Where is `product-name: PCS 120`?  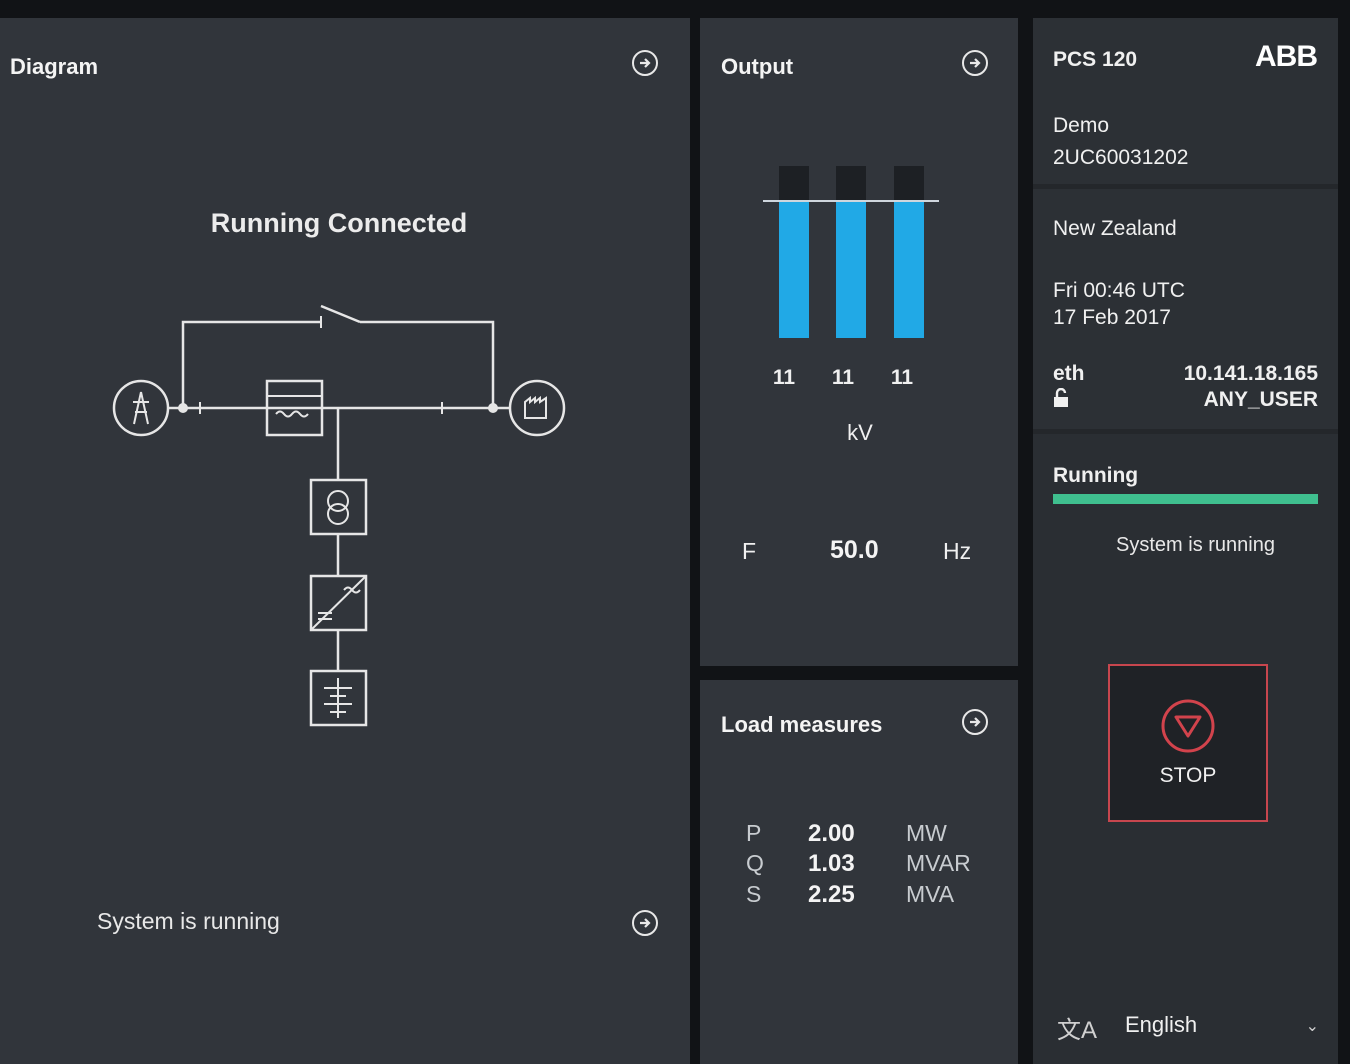
product-name: PCS 120 is located at coordinates (1095, 59).